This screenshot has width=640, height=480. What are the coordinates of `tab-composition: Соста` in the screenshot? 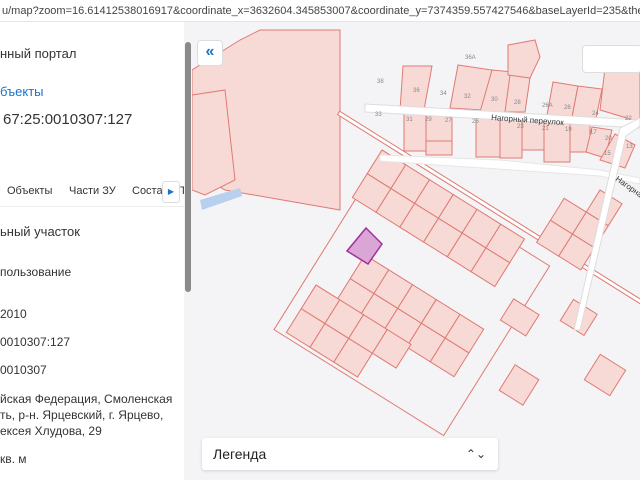 It's located at (147, 191).